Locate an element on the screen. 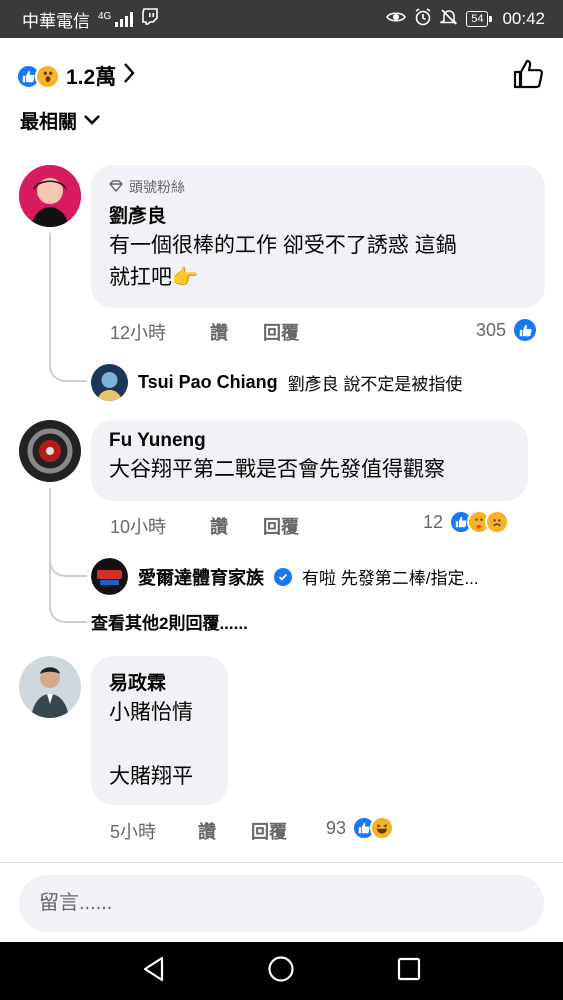 The width and height of the screenshot is (563, 1000). haha-icon is located at coordinates (382, 828).